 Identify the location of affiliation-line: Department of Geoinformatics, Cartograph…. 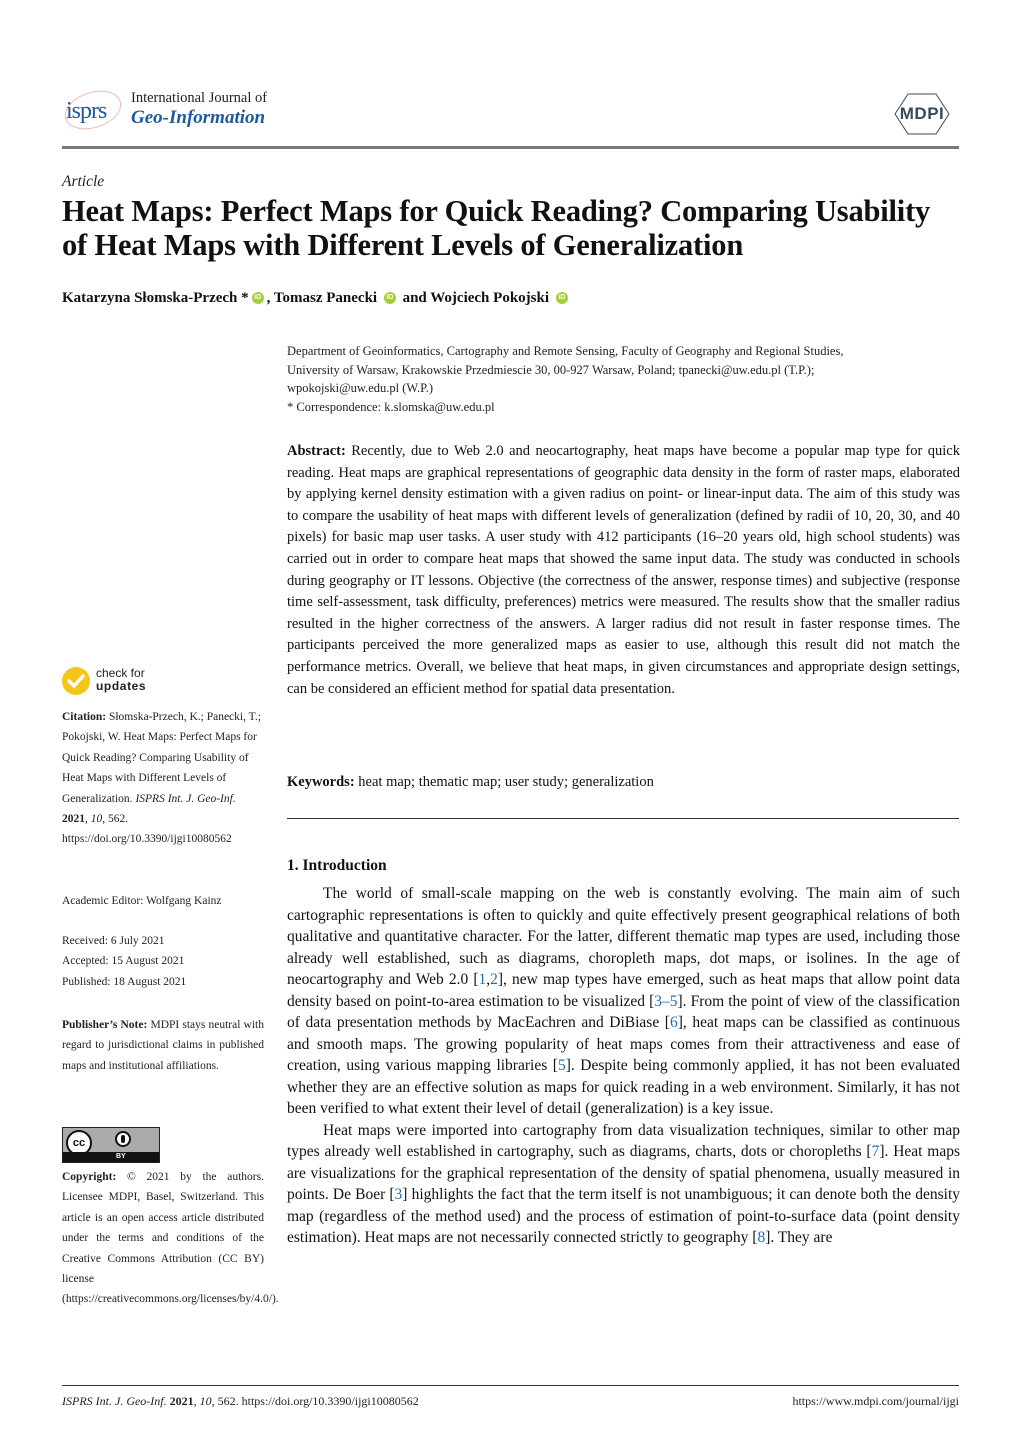
(565, 351).